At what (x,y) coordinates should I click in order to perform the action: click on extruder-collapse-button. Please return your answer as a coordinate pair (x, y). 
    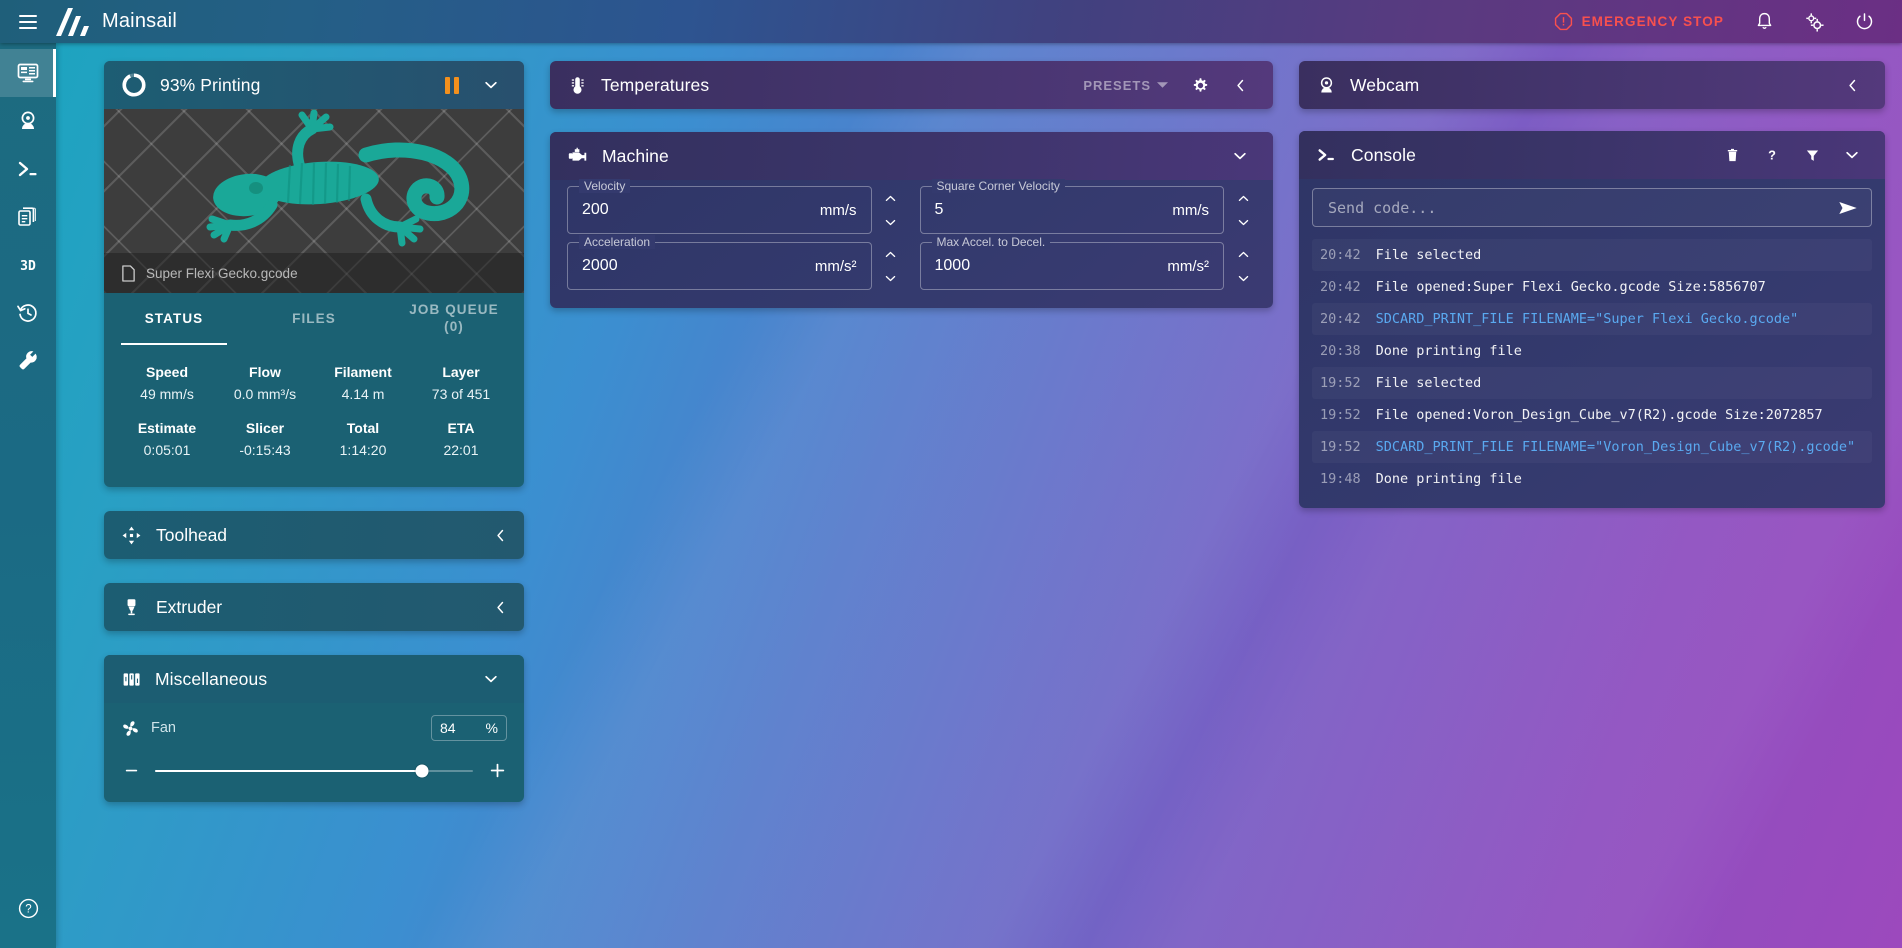
    Looking at the image, I should click on (500, 607).